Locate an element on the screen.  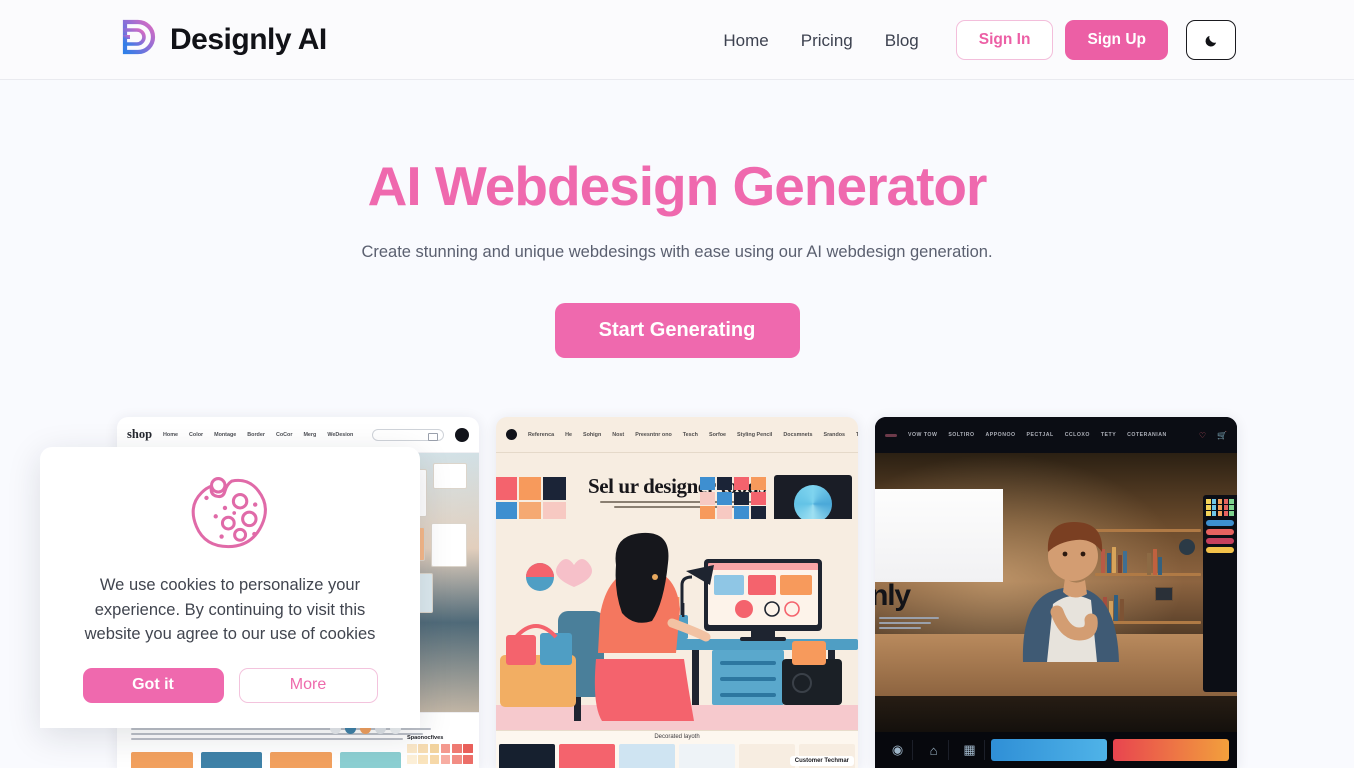
mockup-nav-item: COTERANIAN is located at coordinates (1147, 435).